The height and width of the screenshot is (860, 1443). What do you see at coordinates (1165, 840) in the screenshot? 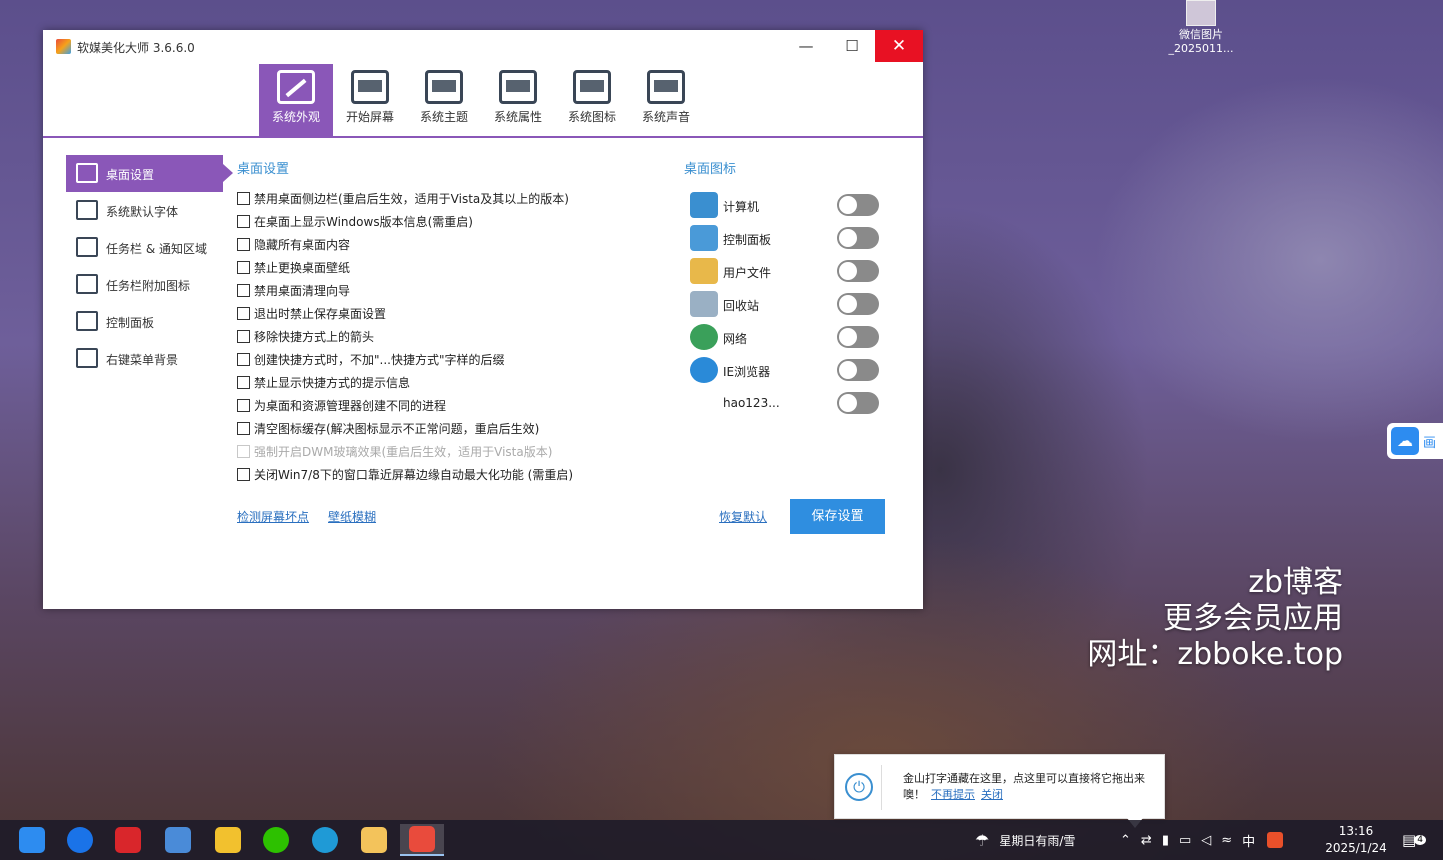
I see `signal-icon: ▮` at bounding box center [1165, 840].